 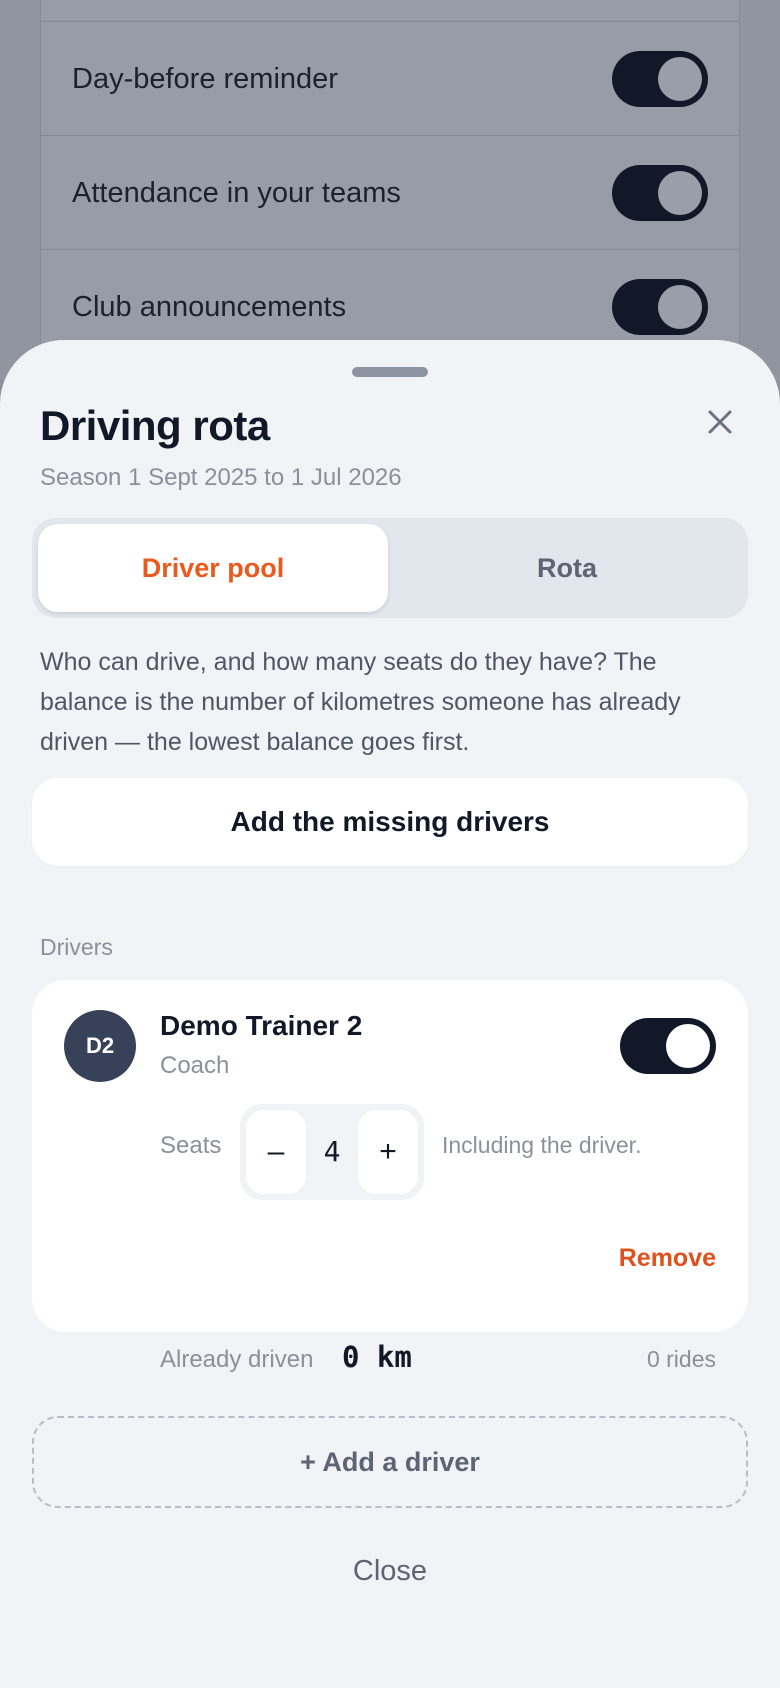 I want to click on close-icon, so click(x=720, y=422).